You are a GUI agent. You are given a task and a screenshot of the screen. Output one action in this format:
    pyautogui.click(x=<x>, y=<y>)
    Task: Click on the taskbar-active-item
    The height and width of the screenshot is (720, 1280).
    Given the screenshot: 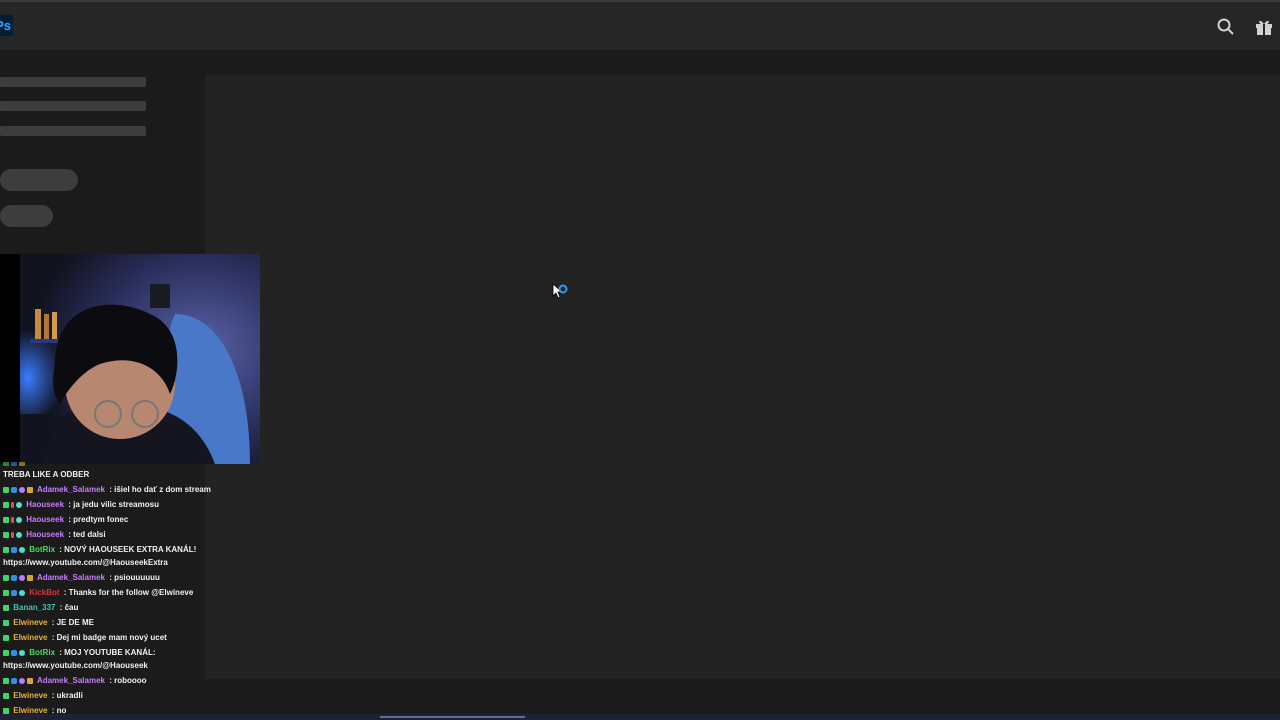 What is the action you would take?
    pyautogui.click(x=452, y=717)
    